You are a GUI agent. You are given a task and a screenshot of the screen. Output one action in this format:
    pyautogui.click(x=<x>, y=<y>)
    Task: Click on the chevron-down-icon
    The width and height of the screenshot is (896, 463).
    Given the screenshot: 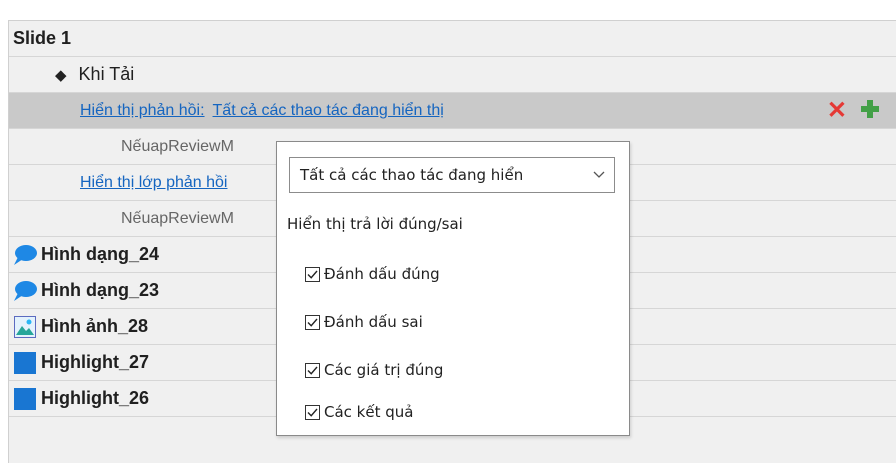 What is the action you would take?
    pyautogui.click(x=599, y=174)
    